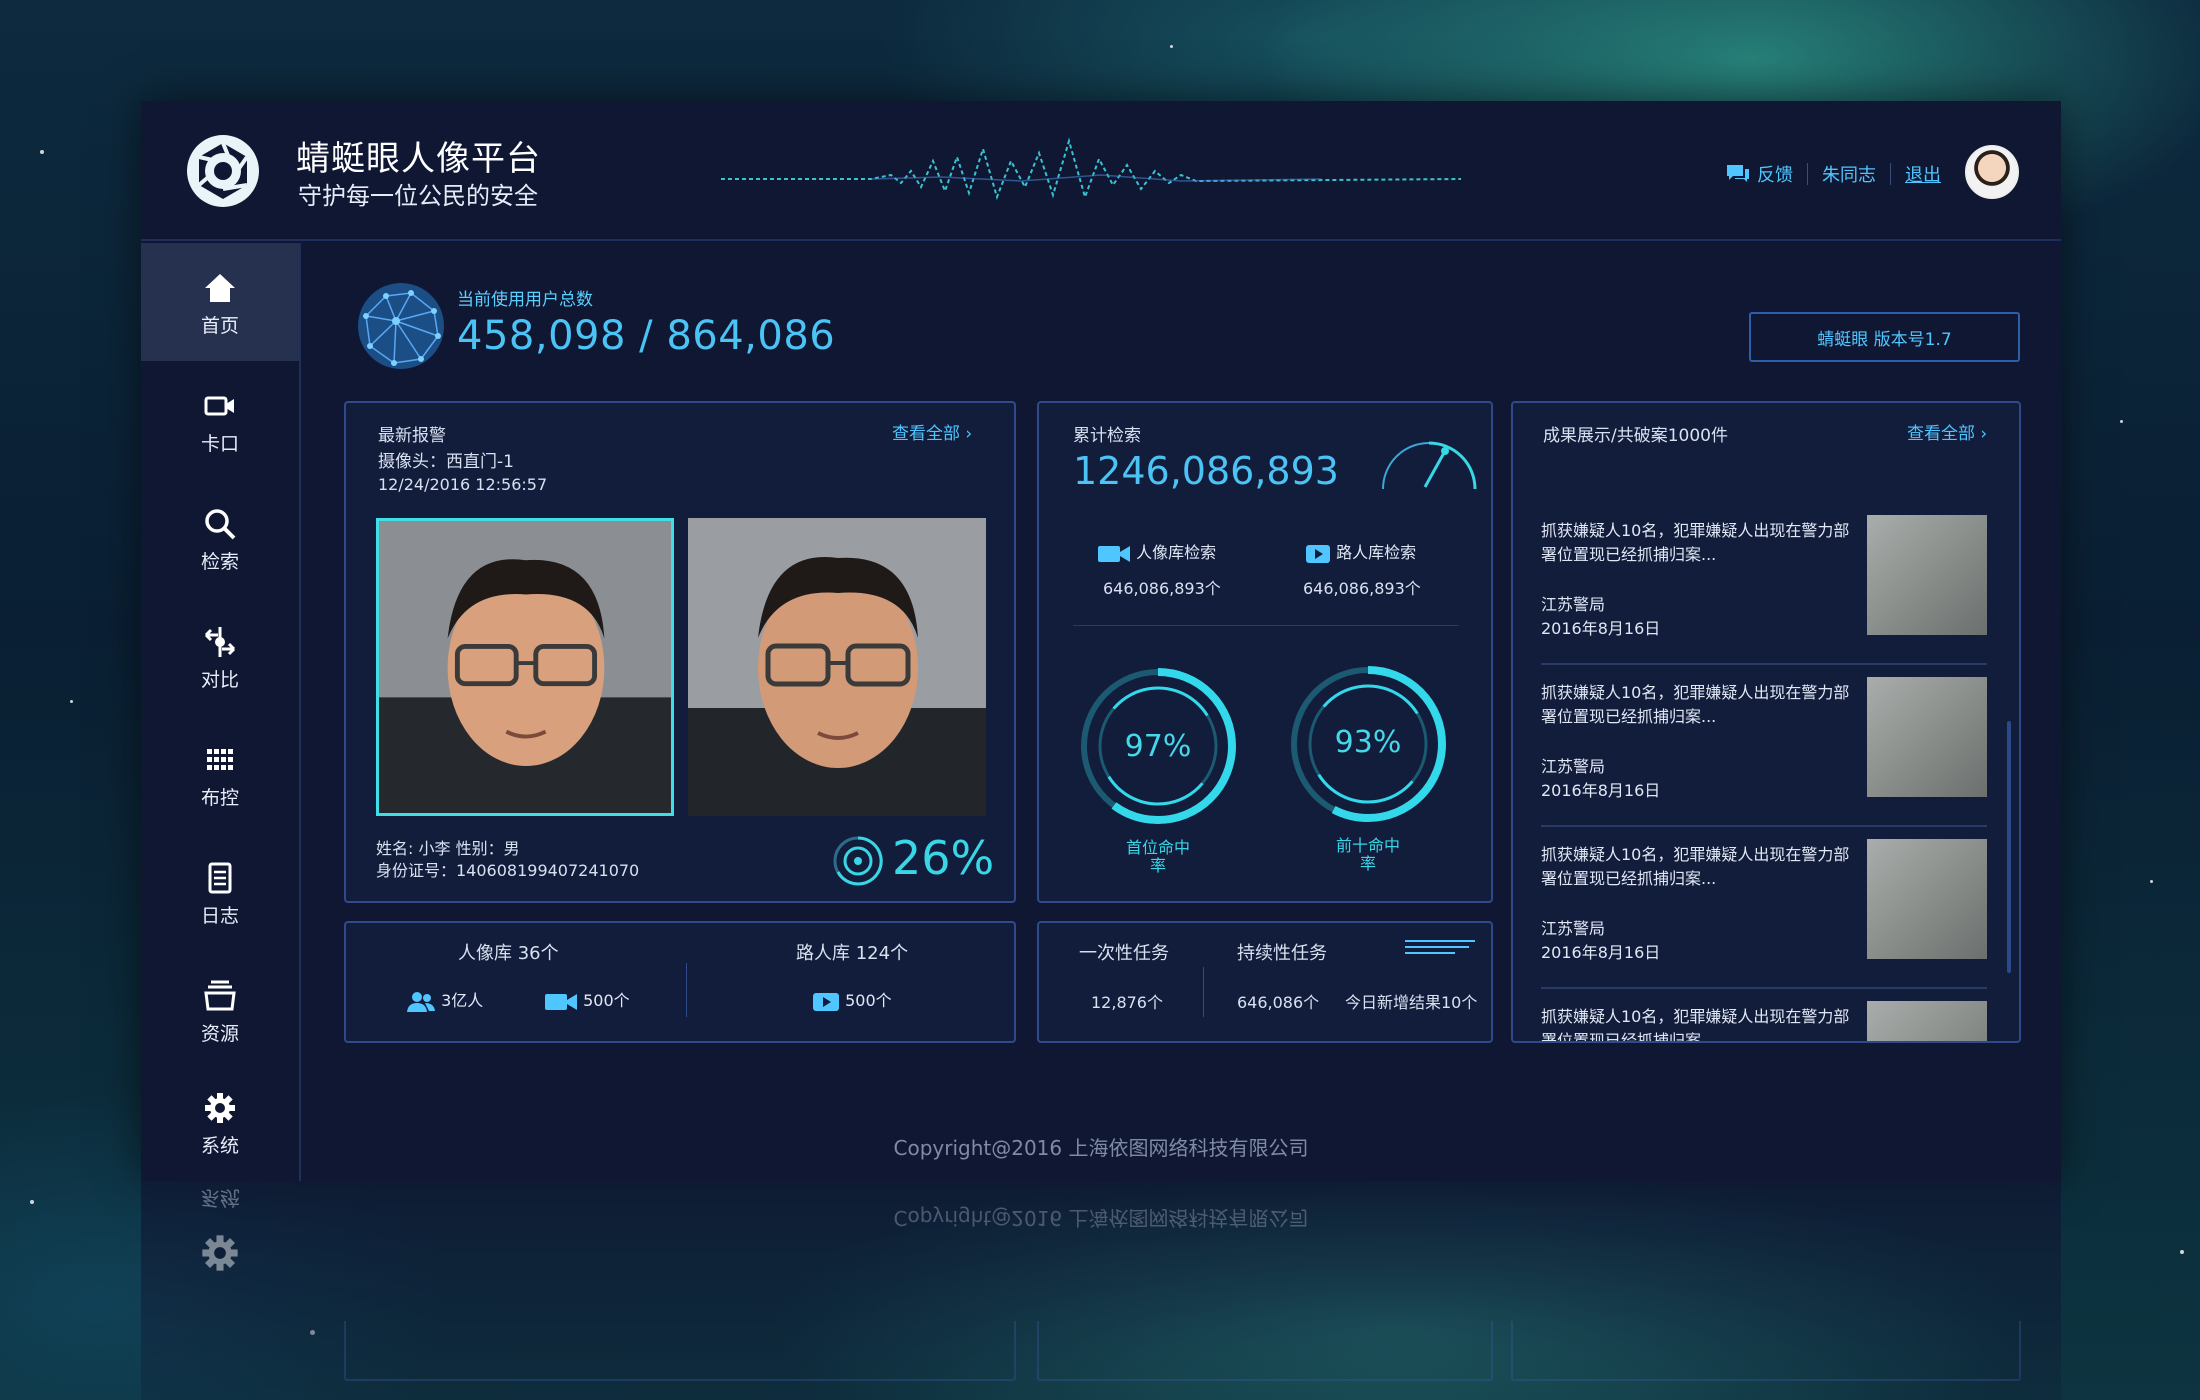 This screenshot has height=1400, width=2200. I want to click on first-hit-rate-value: 97%, so click(1158, 746).